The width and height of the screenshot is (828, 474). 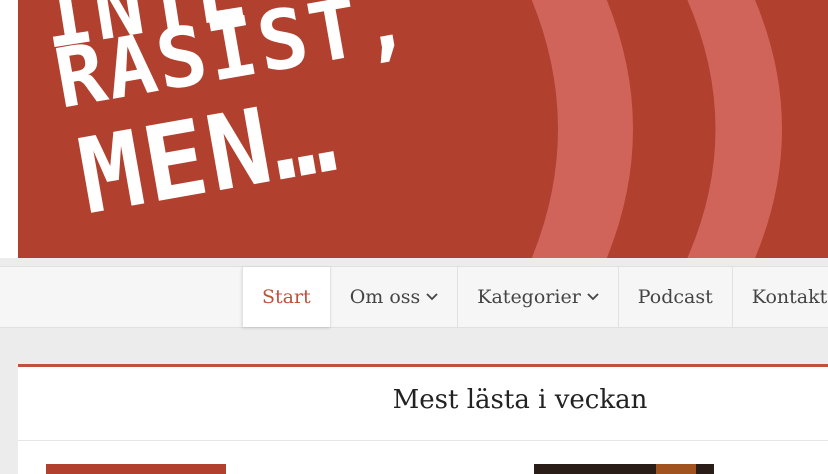 What do you see at coordinates (423, 440) in the screenshot?
I see `widget-divider` at bounding box center [423, 440].